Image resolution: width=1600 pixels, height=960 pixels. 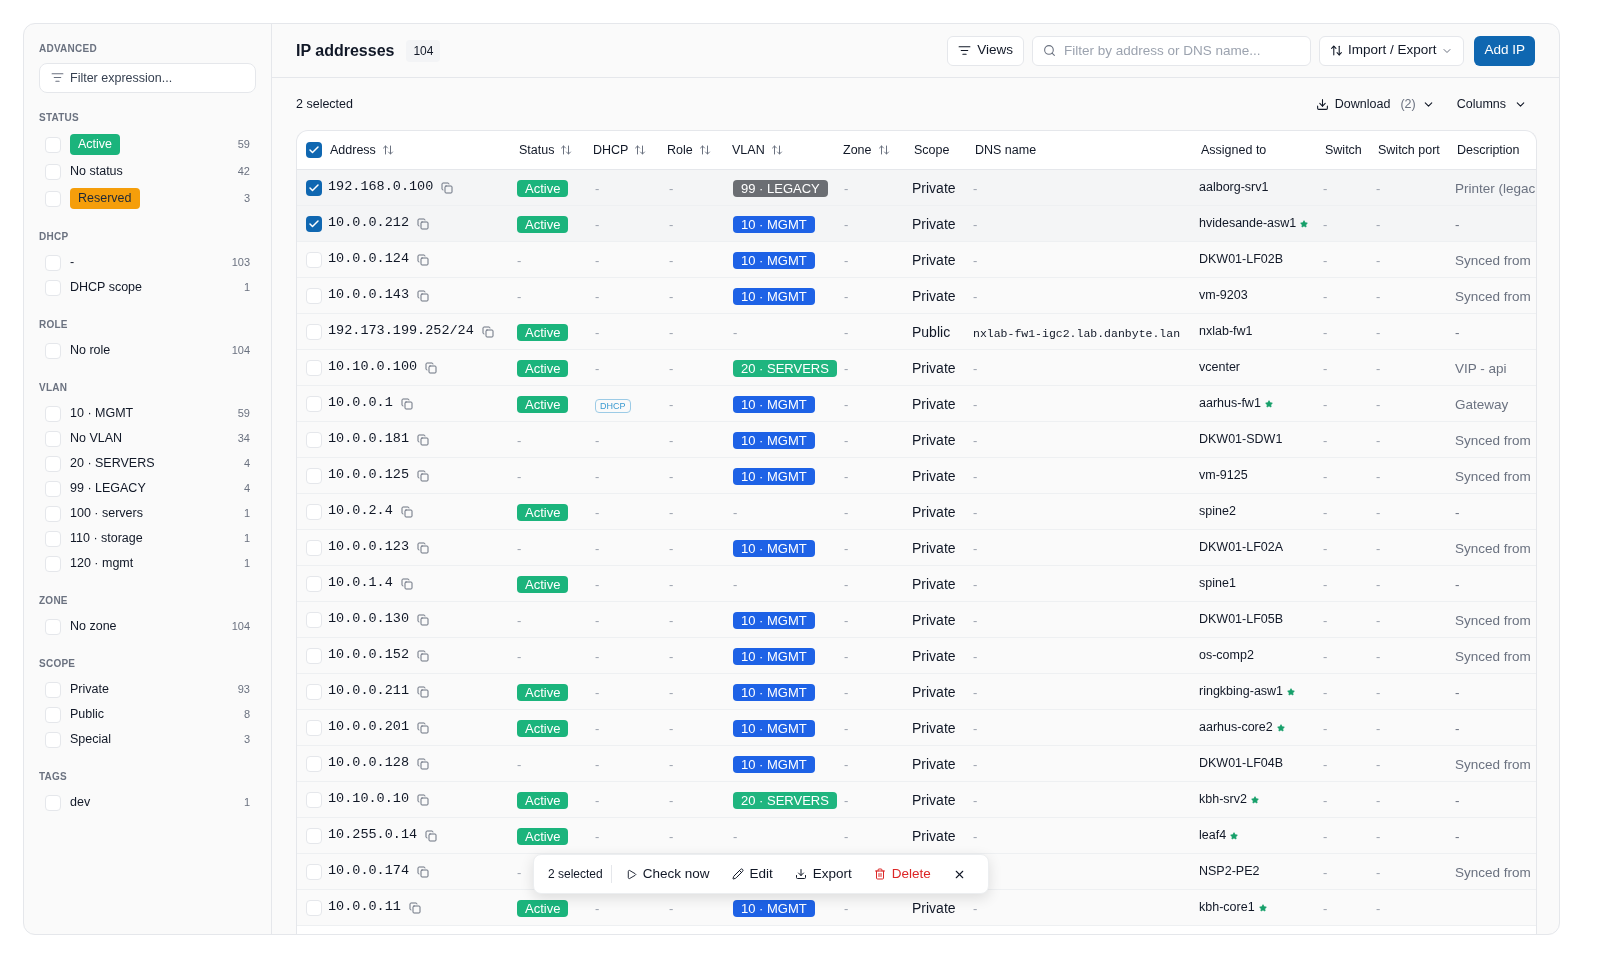 I want to click on column-header: Status, so click(x=546, y=150).